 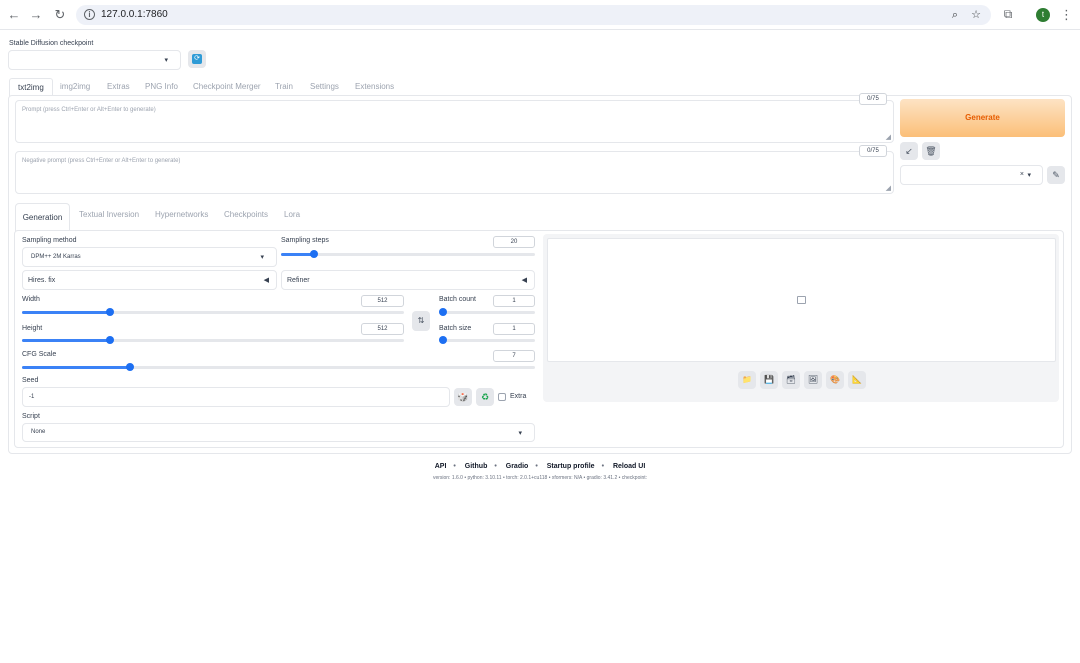 What do you see at coordinates (382, 329) in the screenshot?
I see `height-input: 512` at bounding box center [382, 329].